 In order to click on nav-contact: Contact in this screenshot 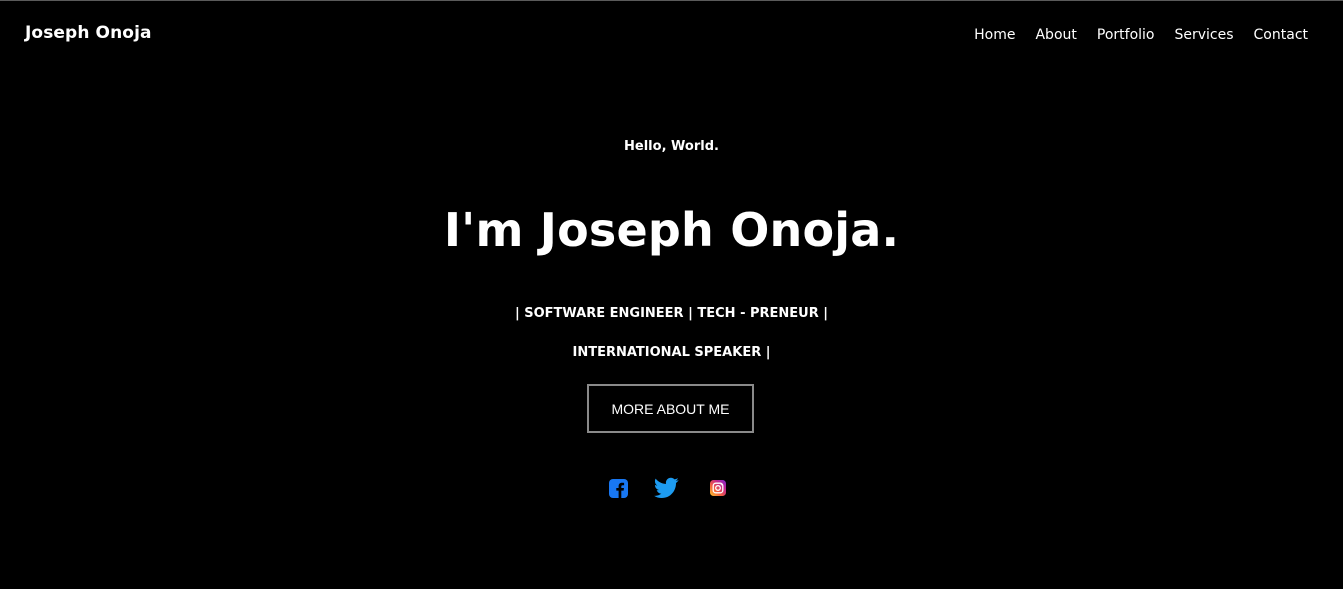, I will do `click(1281, 35)`.